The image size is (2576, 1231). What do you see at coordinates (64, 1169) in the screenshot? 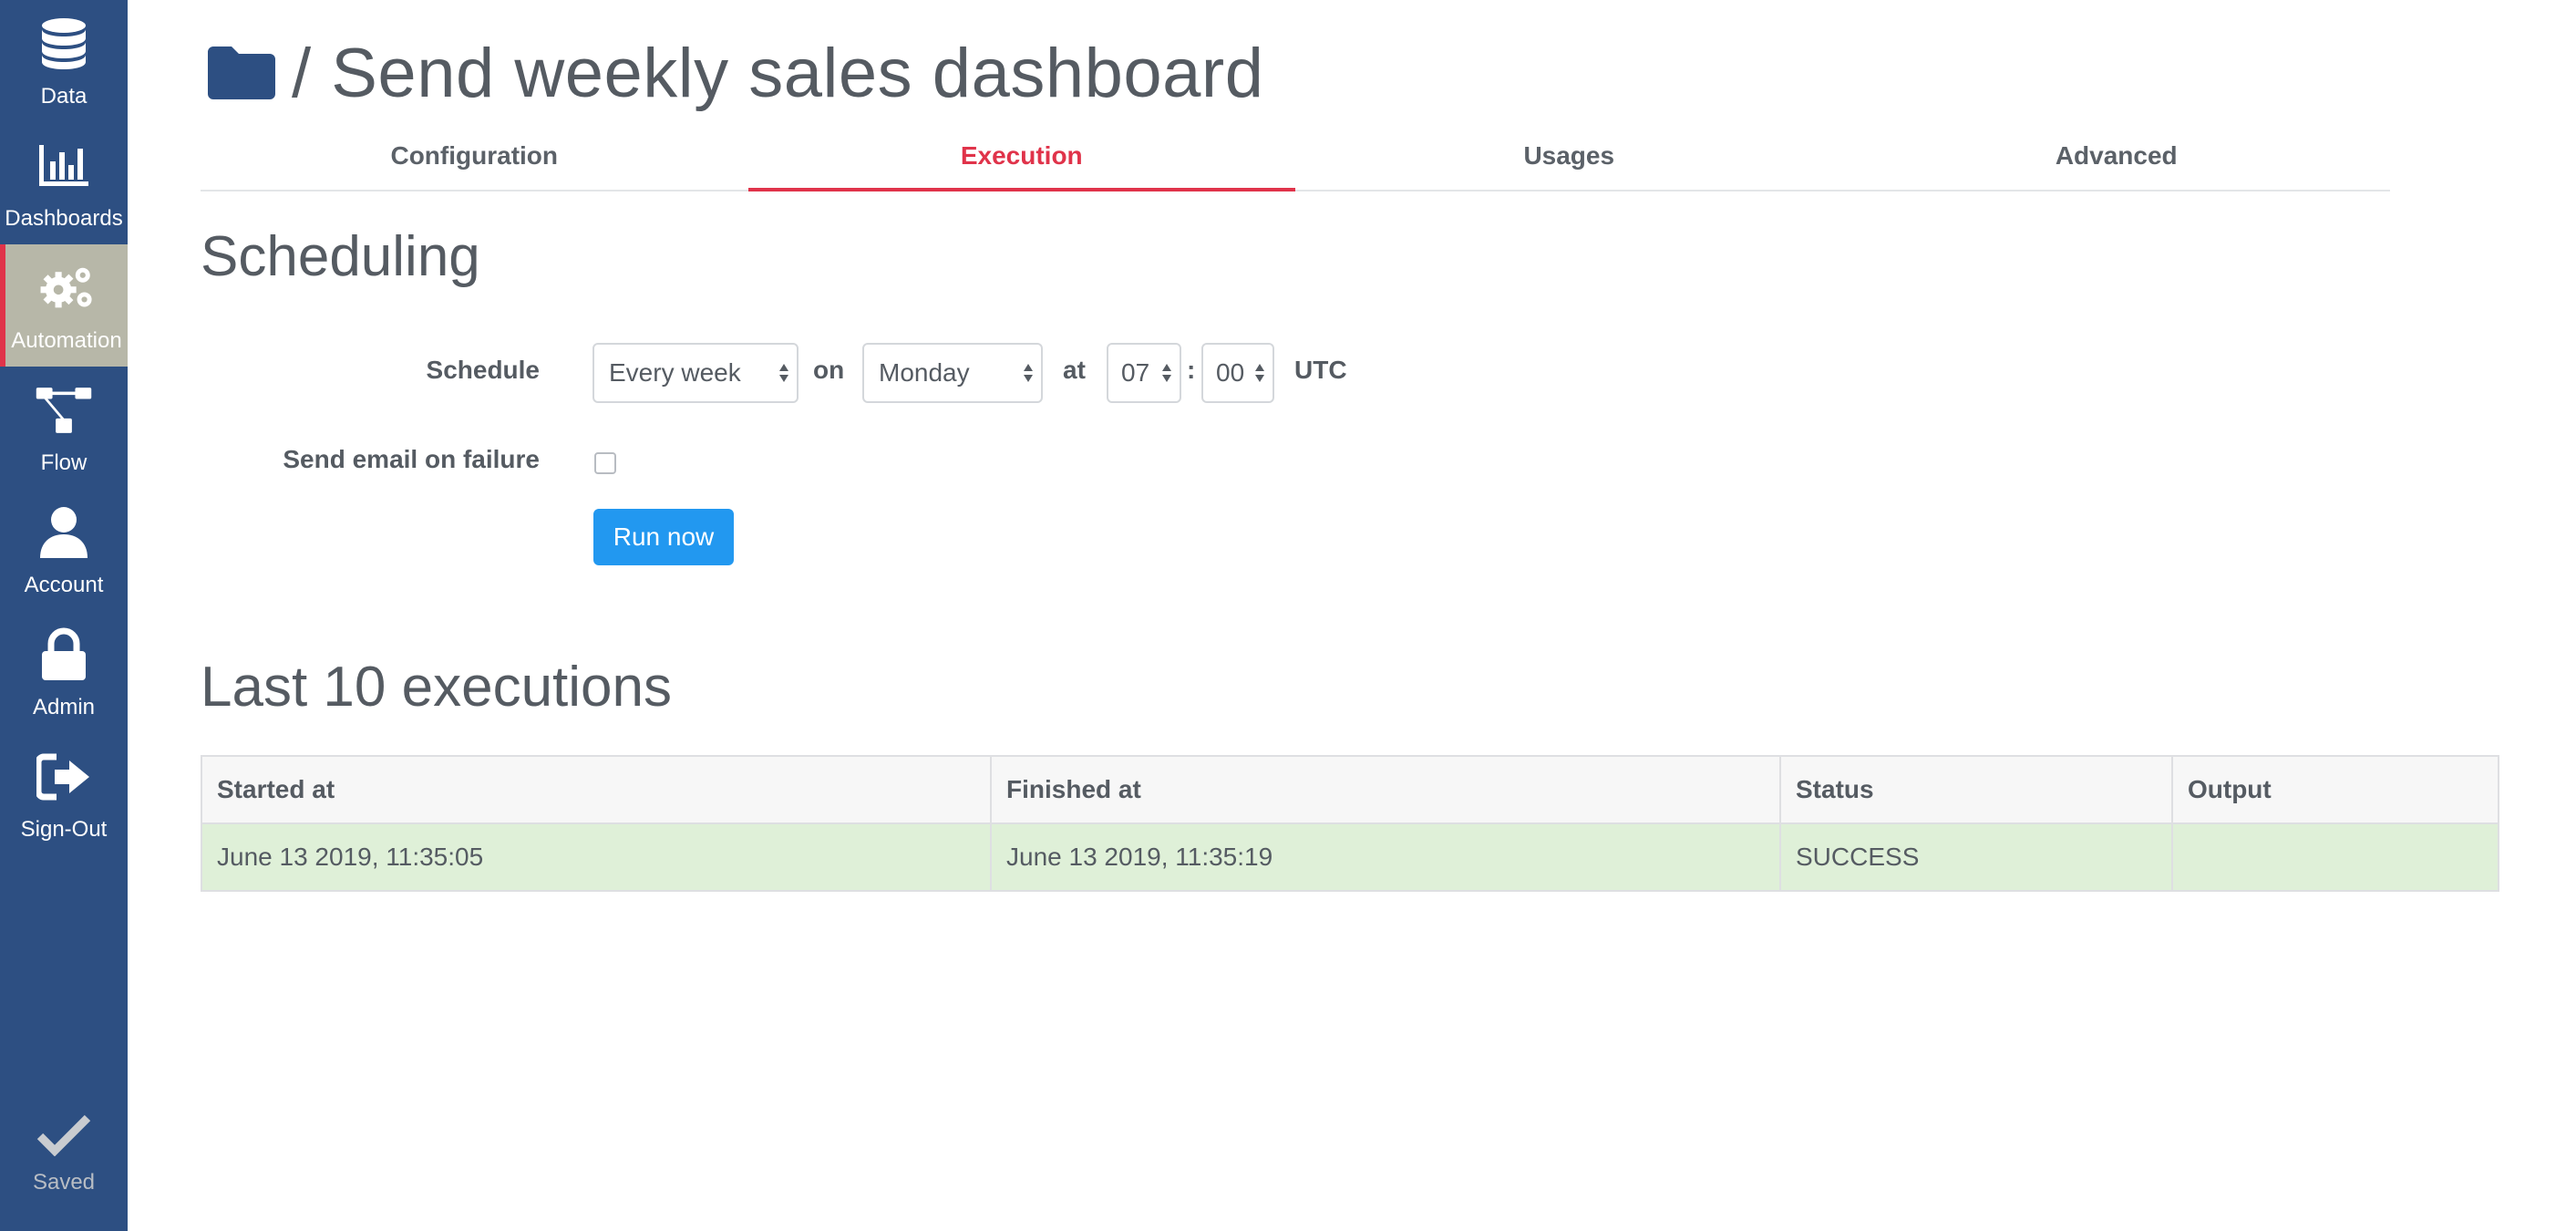
I see `saved-indicator: Saved` at bounding box center [64, 1169].